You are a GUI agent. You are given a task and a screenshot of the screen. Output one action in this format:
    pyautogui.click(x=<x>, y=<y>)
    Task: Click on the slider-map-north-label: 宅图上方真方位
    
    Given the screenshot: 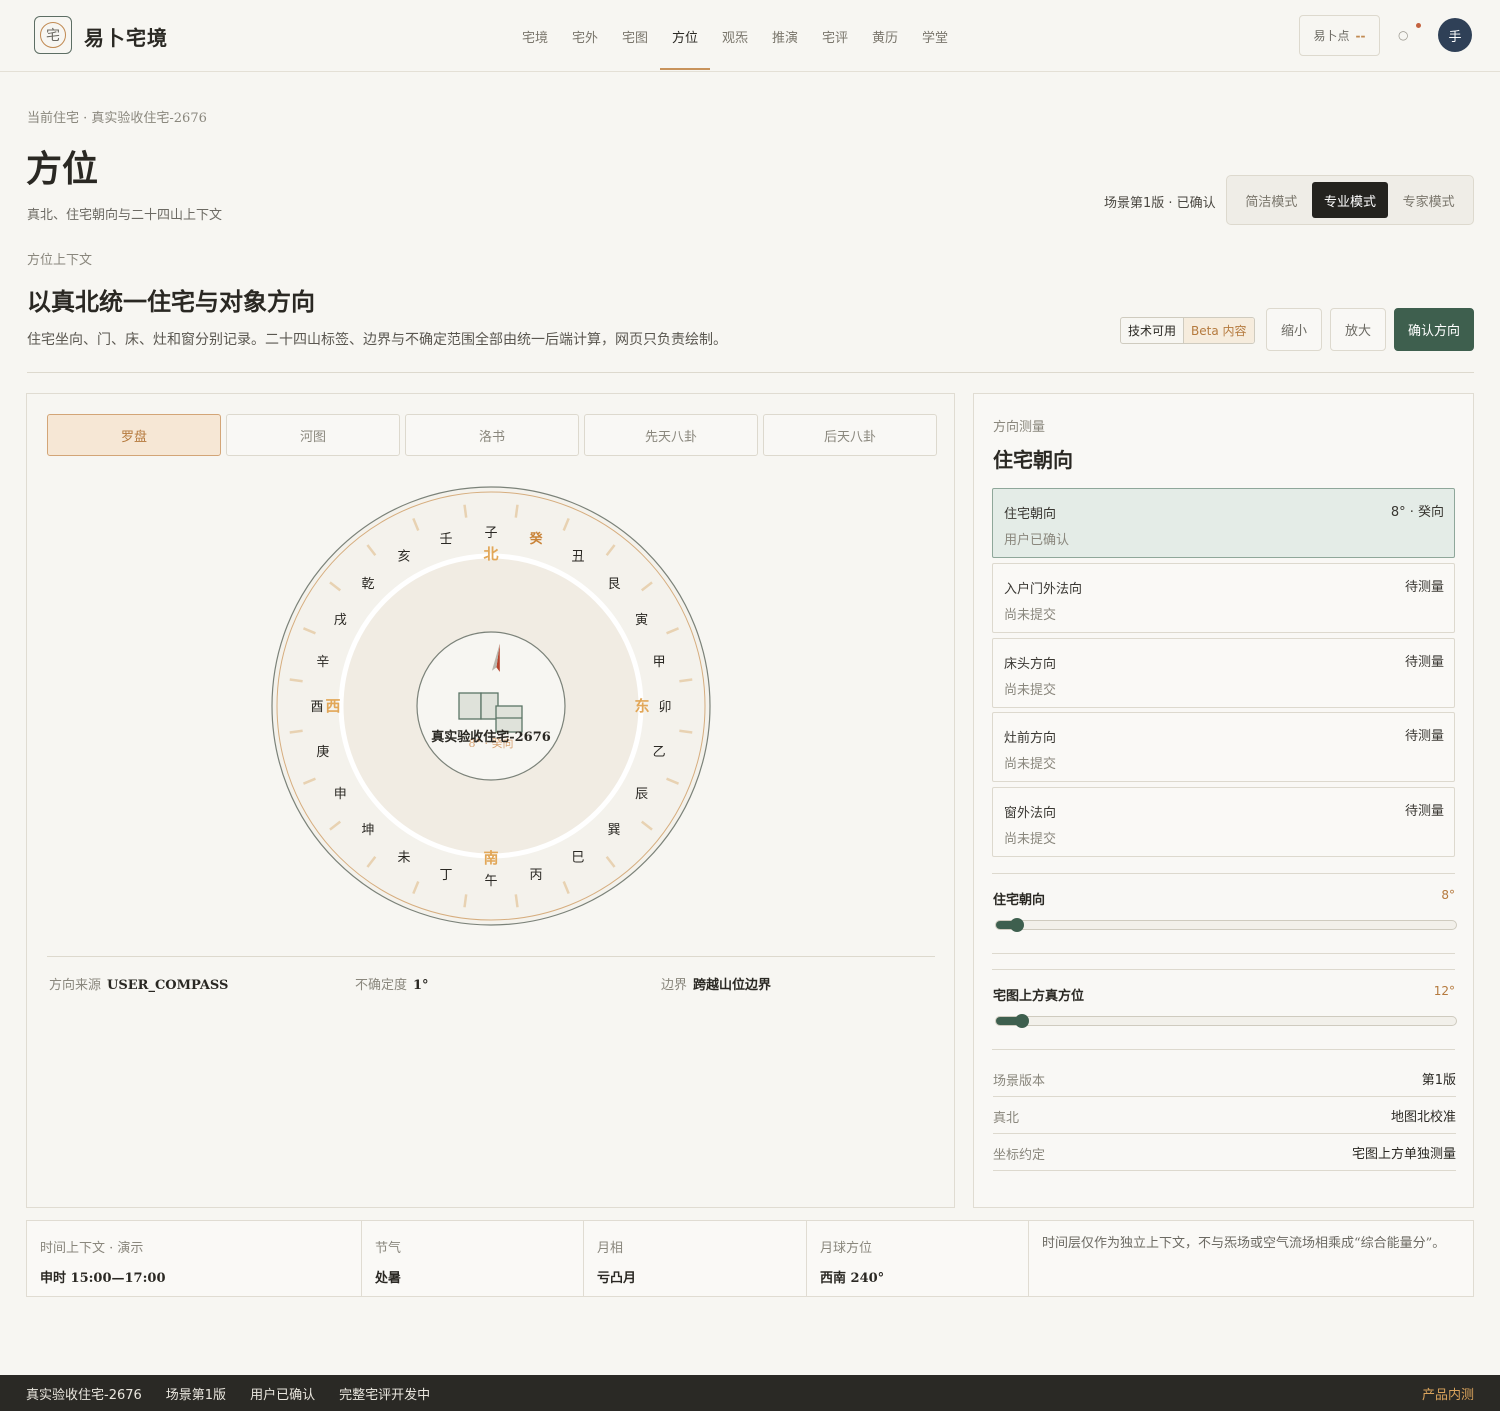 What is the action you would take?
    pyautogui.click(x=1039, y=996)
    